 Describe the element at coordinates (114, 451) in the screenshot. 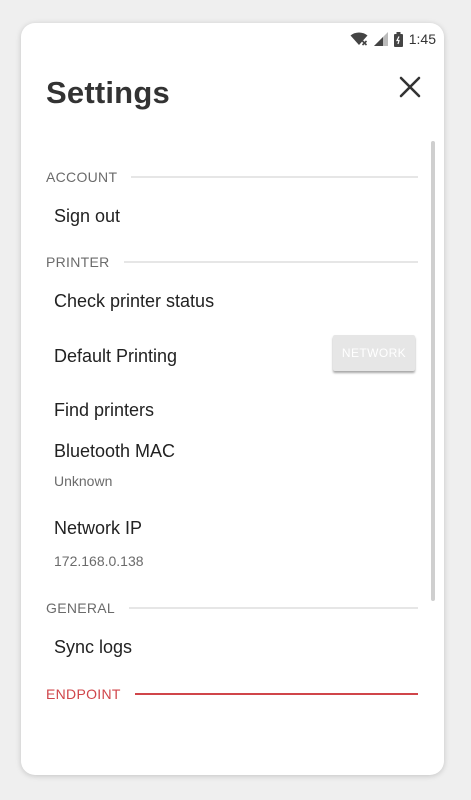

I see `bluetooth-mac-item: Bluetooth MAC` at that location.